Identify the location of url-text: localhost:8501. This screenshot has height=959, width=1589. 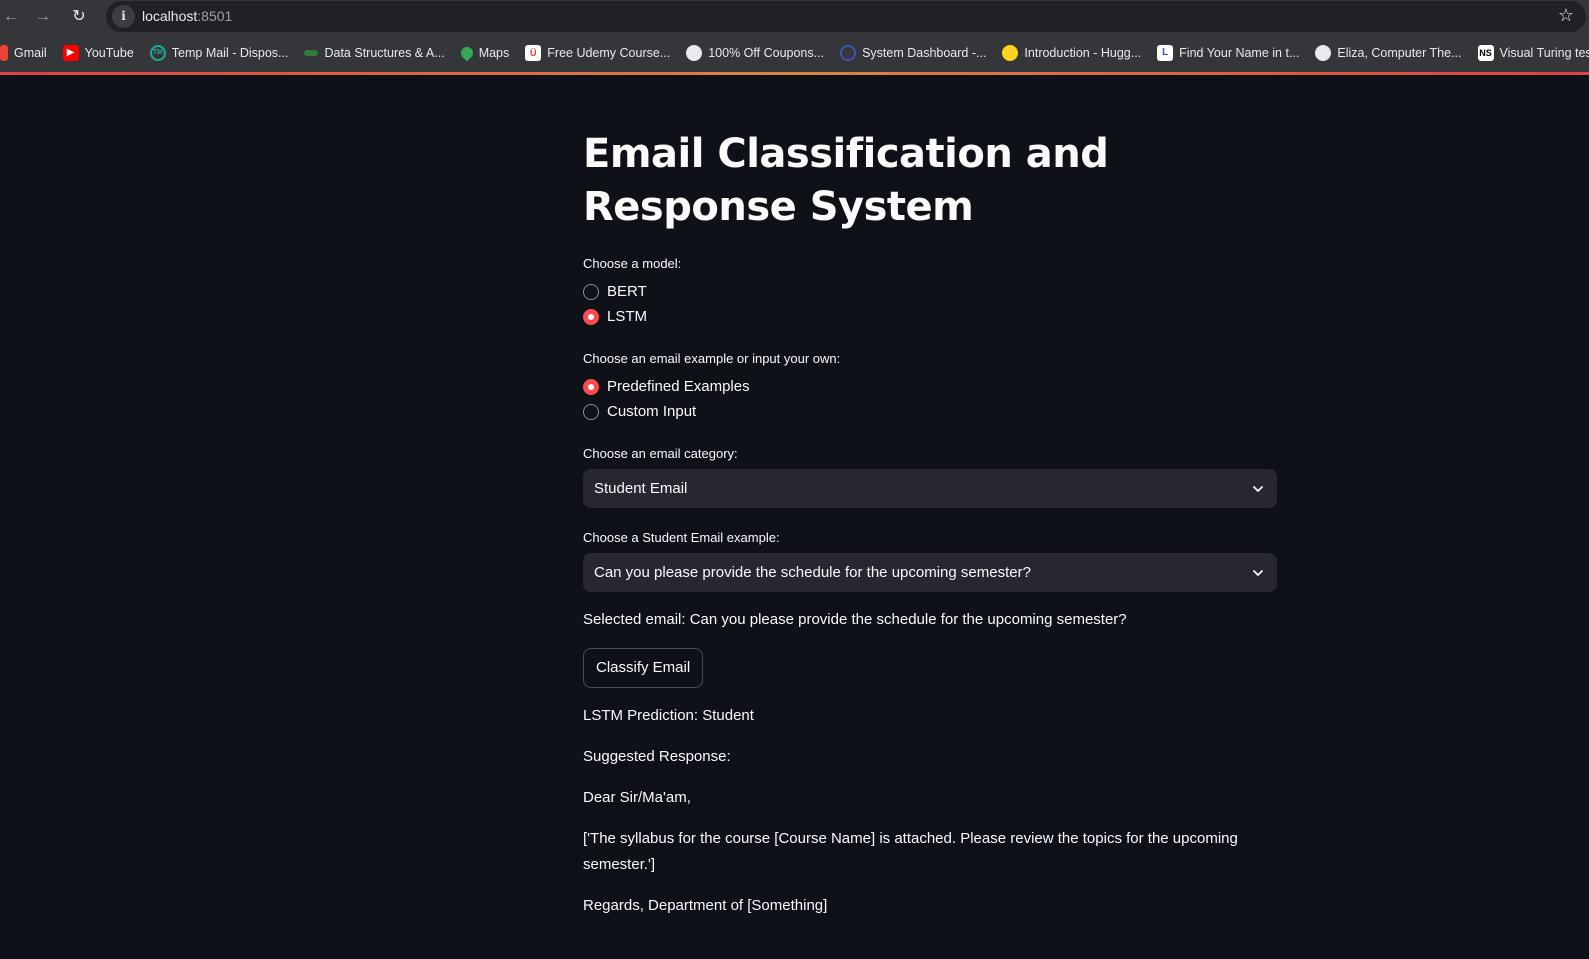
(187, 16).